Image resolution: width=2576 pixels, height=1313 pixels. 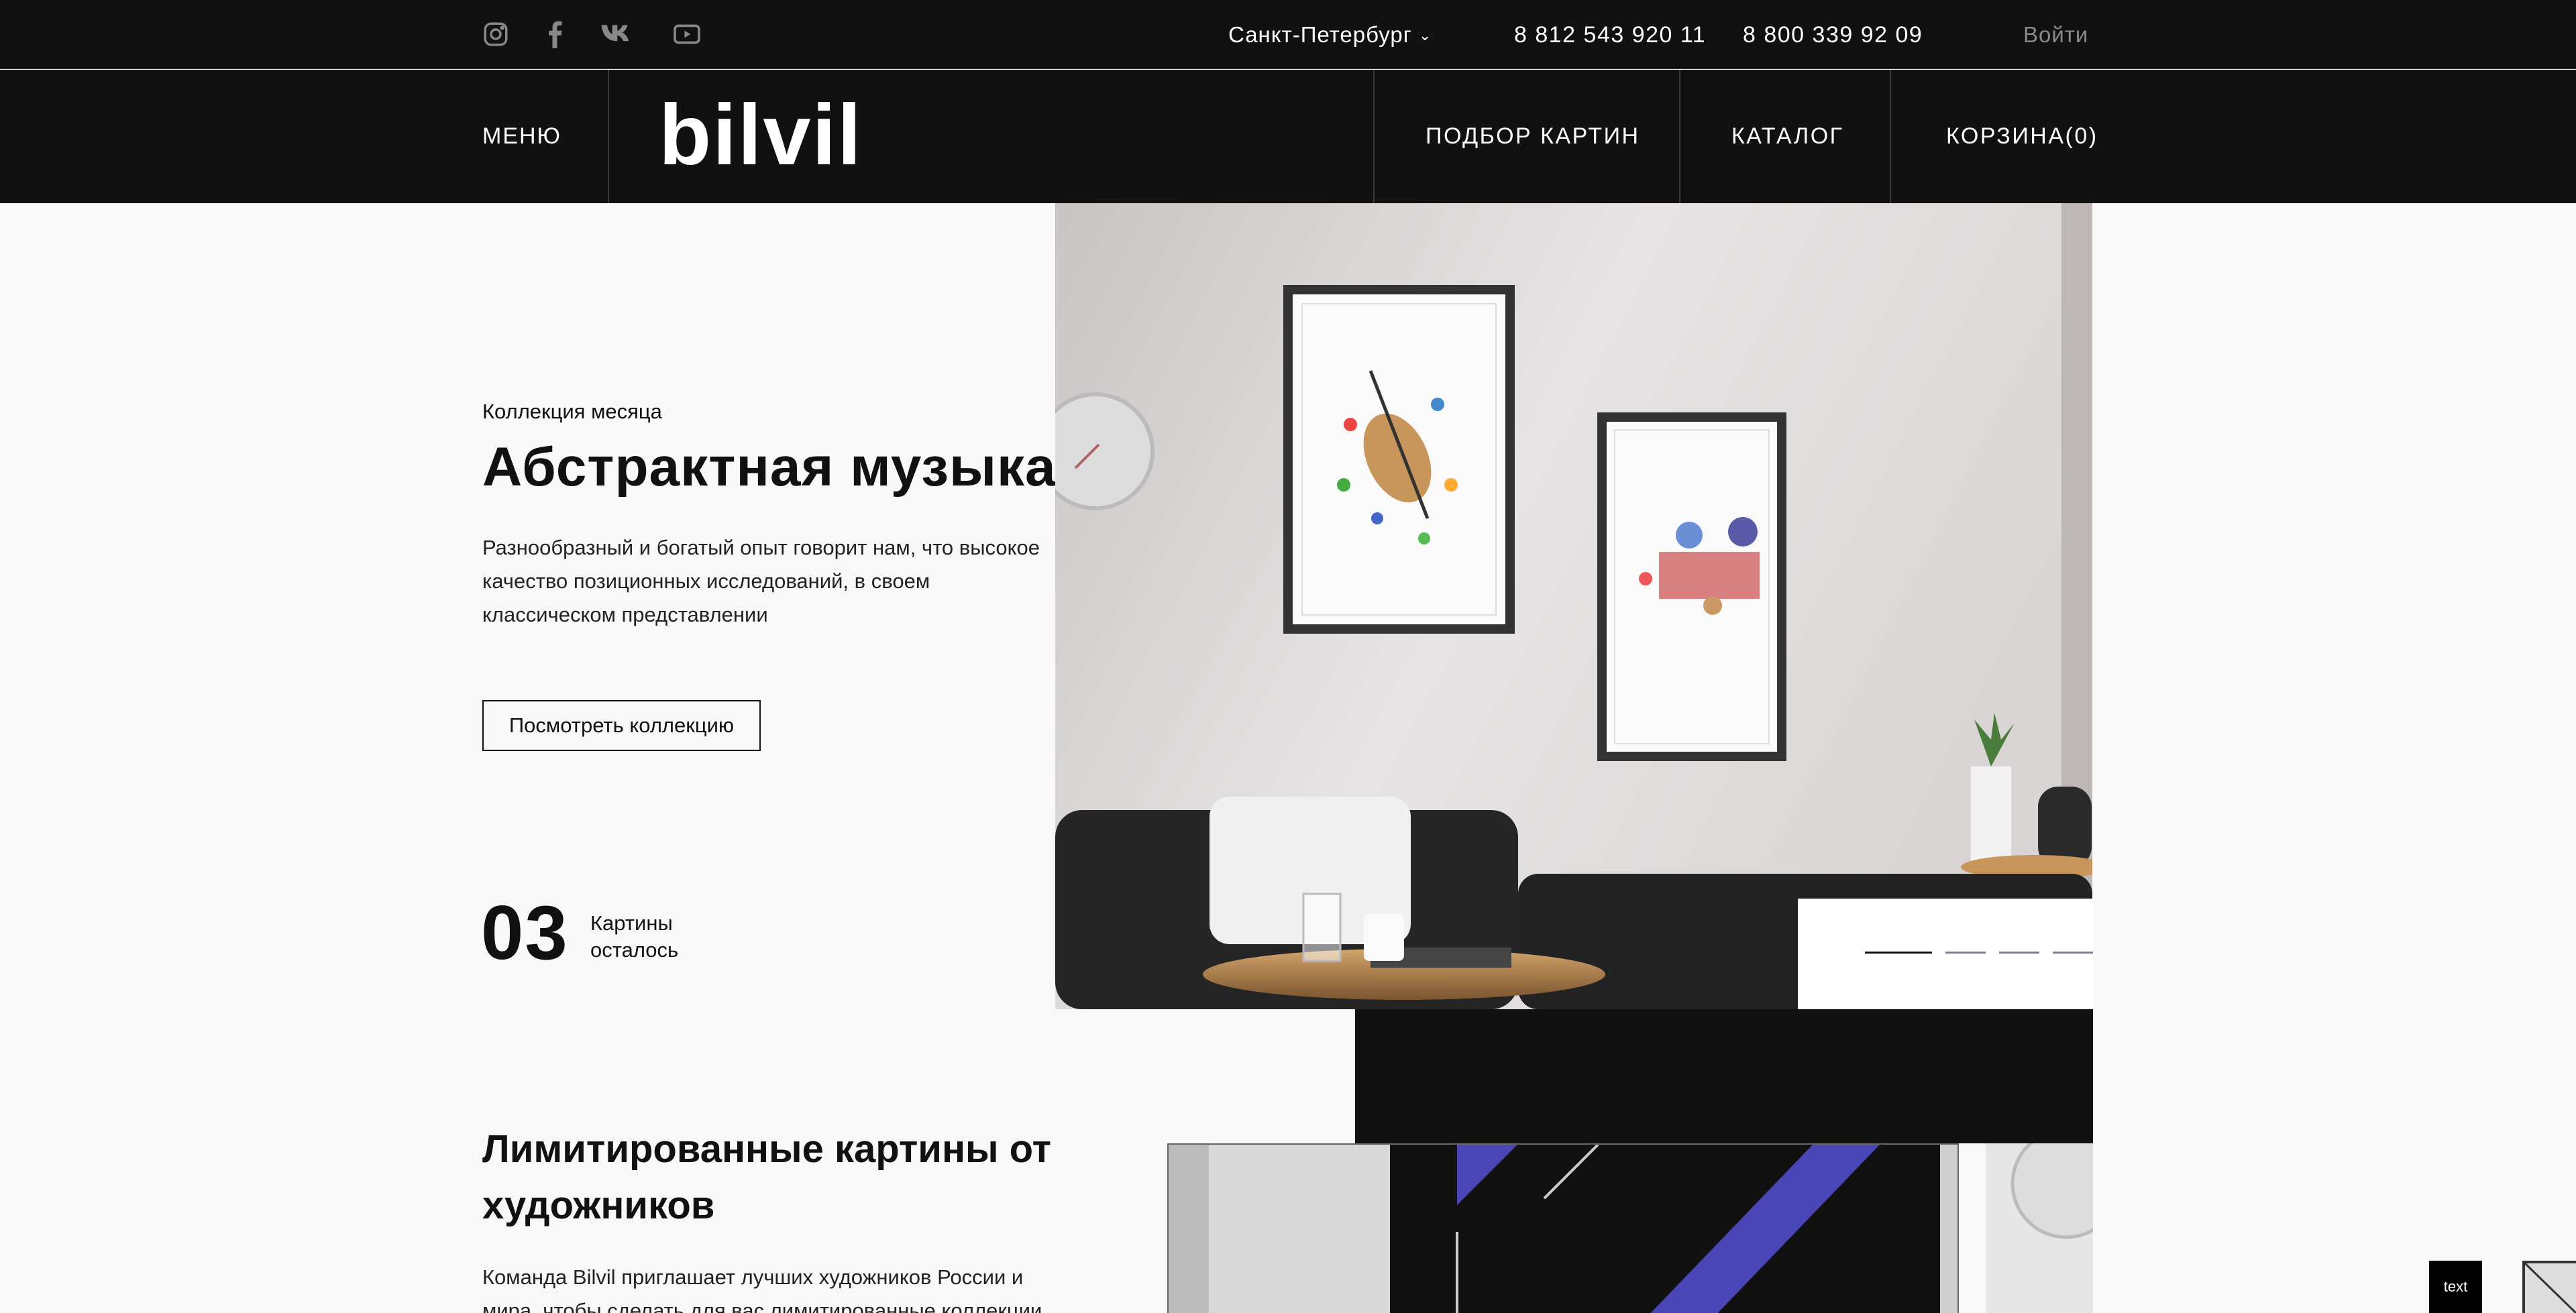 I want to click on phone-link-1: 8 812 543 920 11, so click(x=1610, y=35).